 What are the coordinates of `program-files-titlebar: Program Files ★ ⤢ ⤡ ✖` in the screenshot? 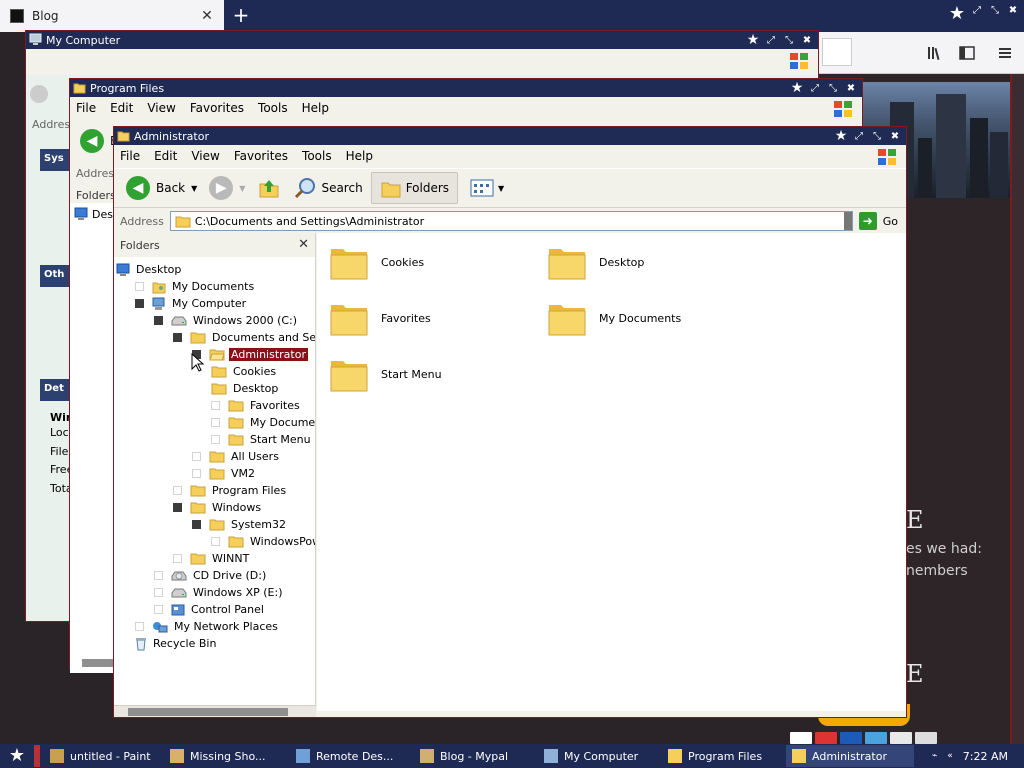 It's located at (466, 88).